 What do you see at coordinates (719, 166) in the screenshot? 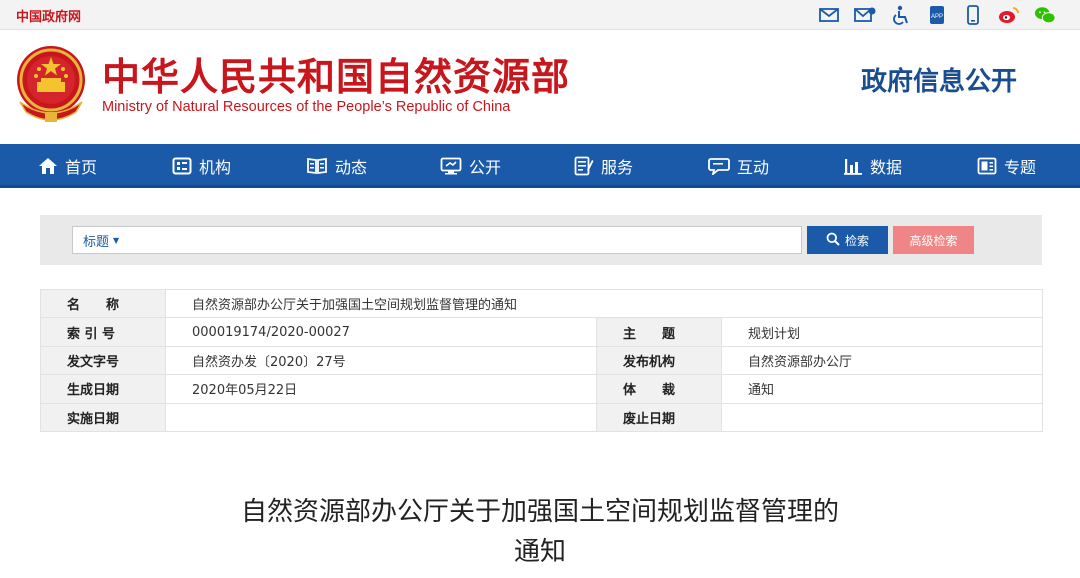
I see `interaction-icon` at bounding box center [719, 166].